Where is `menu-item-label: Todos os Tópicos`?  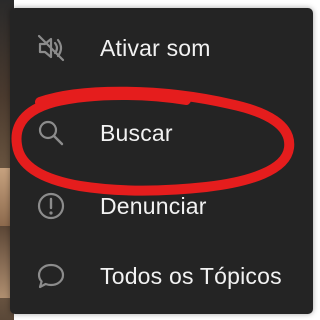 menu-item-label: Todos os Tópicos is located at coordinates (191, 275).